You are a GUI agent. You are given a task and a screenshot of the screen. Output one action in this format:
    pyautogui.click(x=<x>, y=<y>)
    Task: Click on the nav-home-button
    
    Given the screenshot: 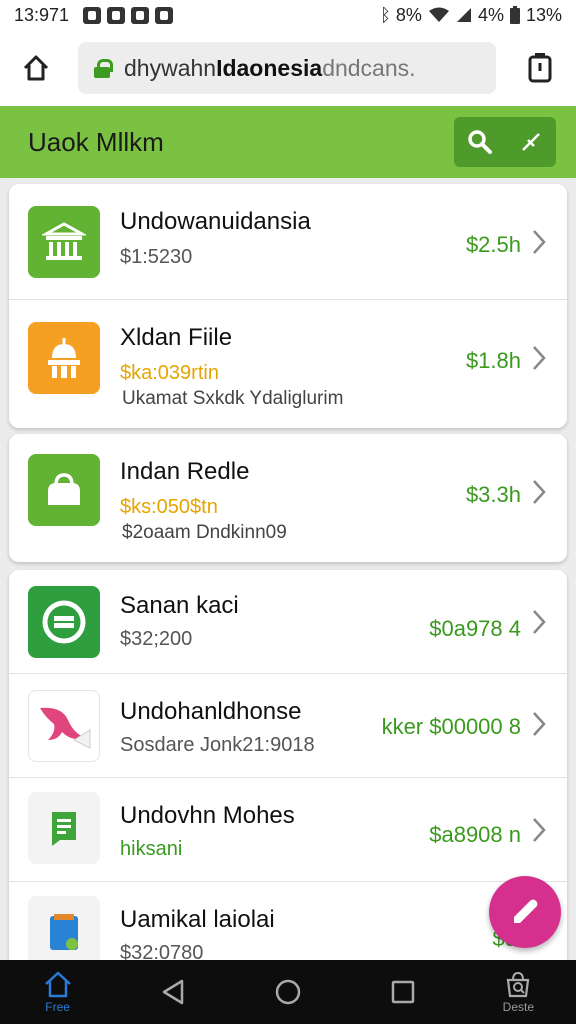 What is the action you would take?
    pyautogui.click(x=288, y=992)
    